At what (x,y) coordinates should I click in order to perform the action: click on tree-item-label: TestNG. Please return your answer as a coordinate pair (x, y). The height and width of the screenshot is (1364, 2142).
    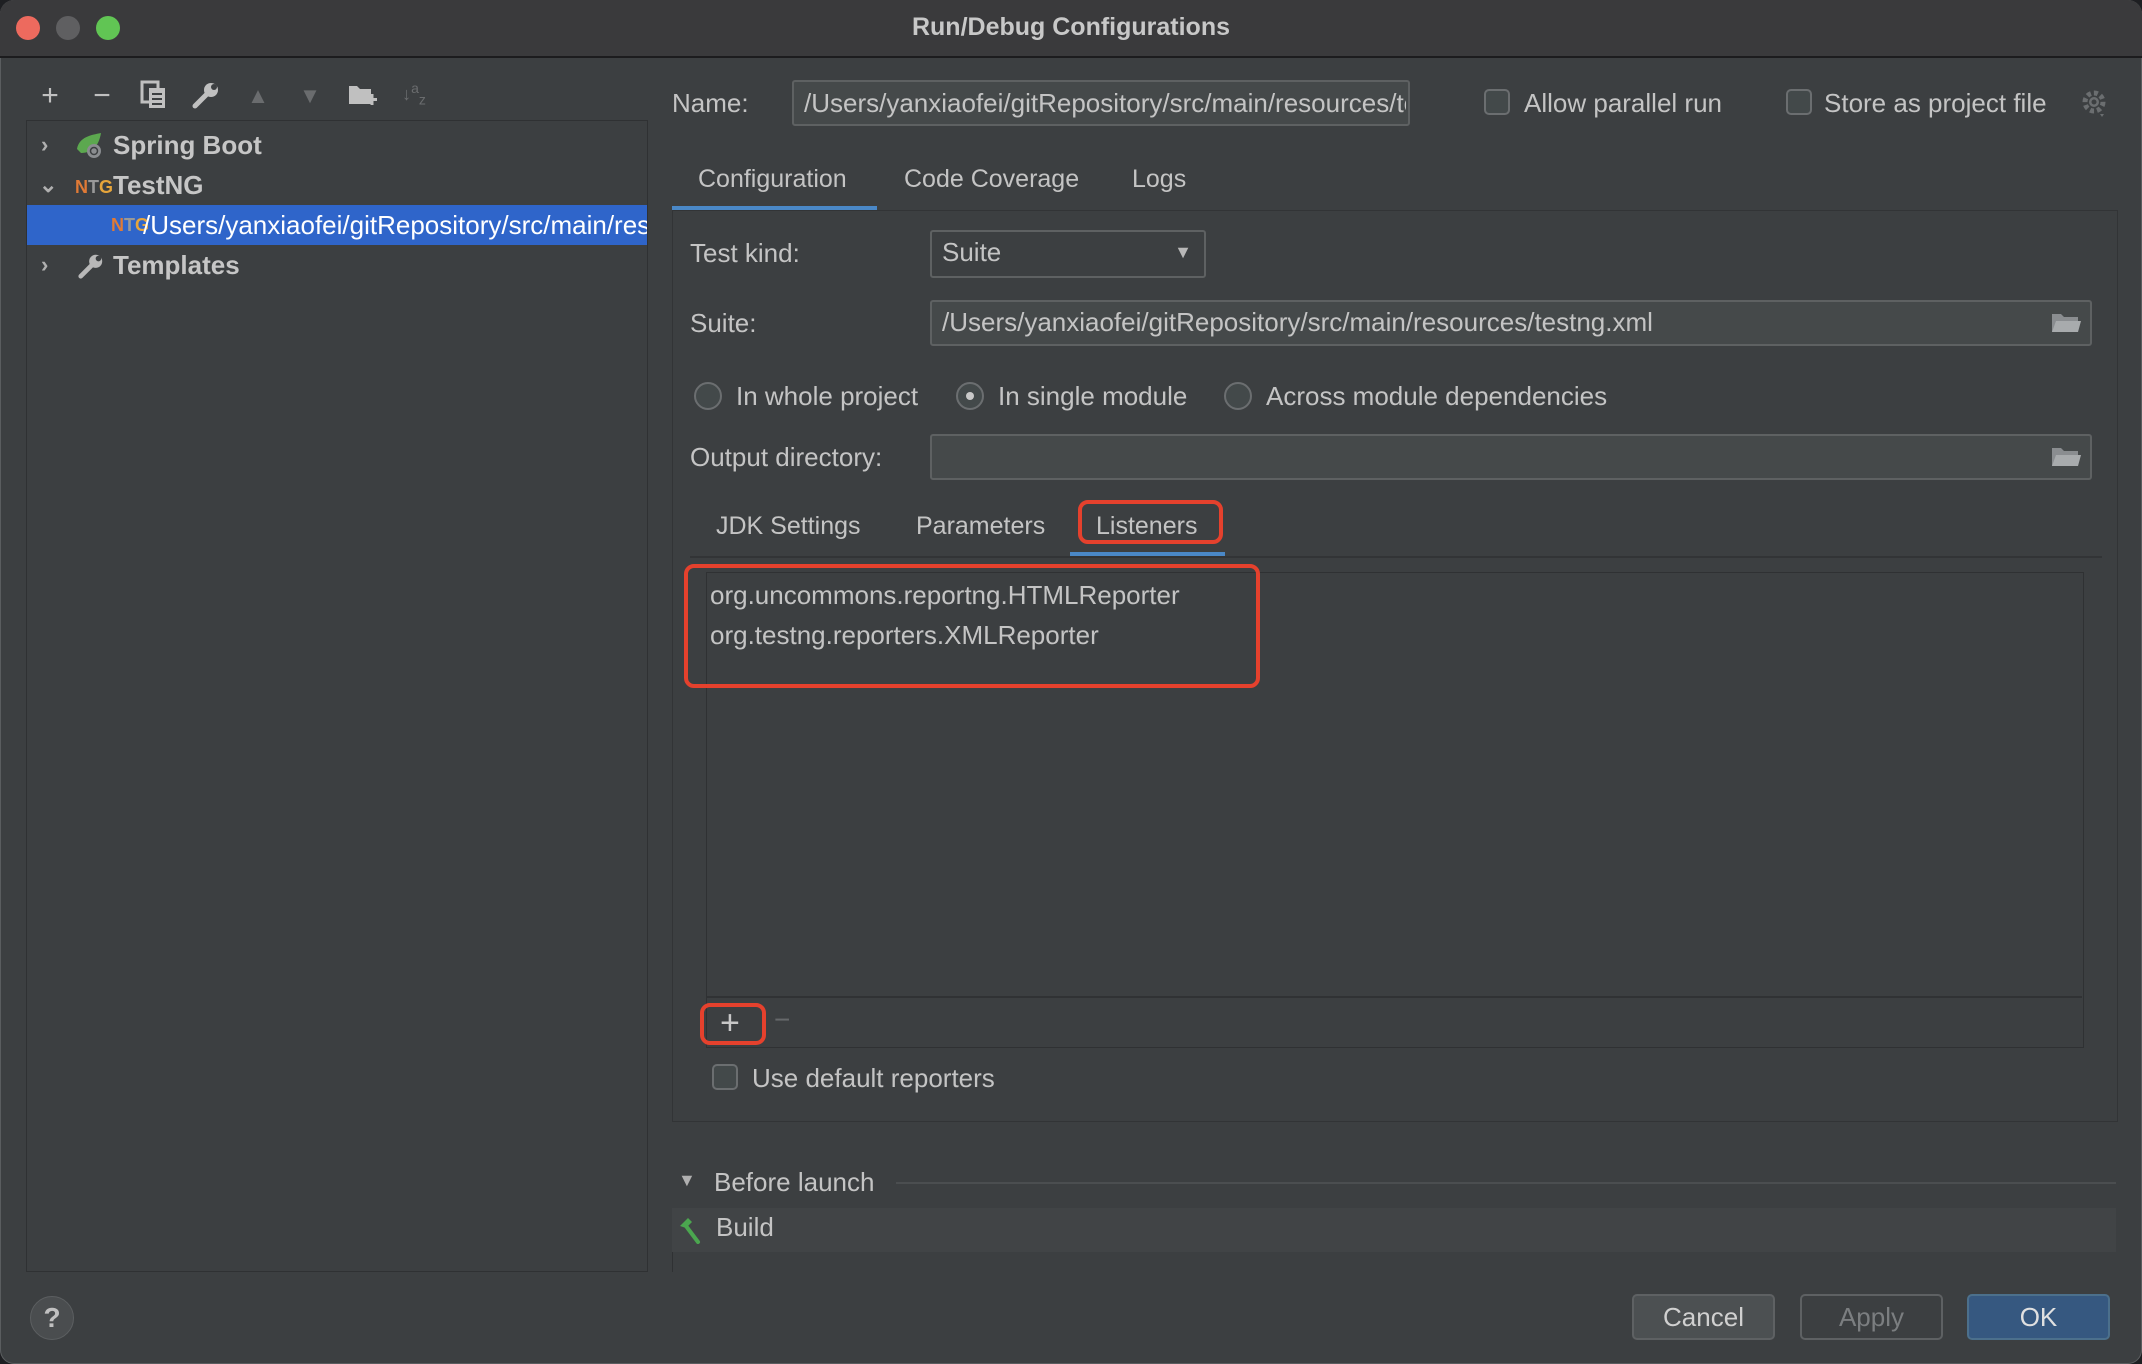
    Looking at the image, I should click on (158, 185).